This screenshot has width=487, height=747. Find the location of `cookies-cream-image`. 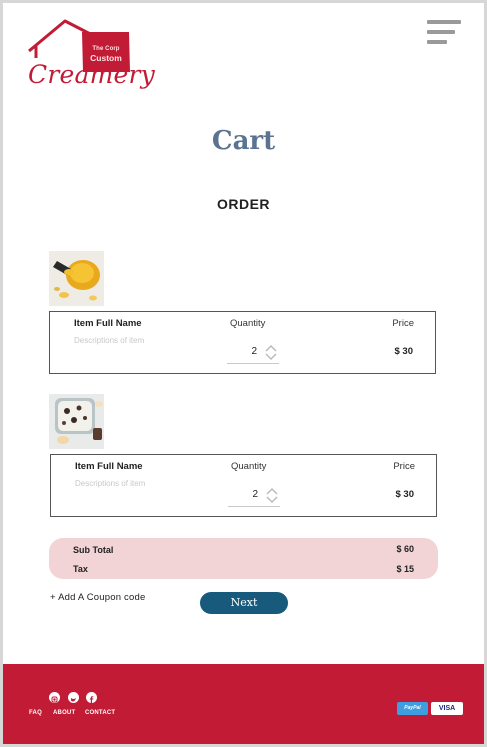

cookies-cream-image is located at coordinates (76, 421).